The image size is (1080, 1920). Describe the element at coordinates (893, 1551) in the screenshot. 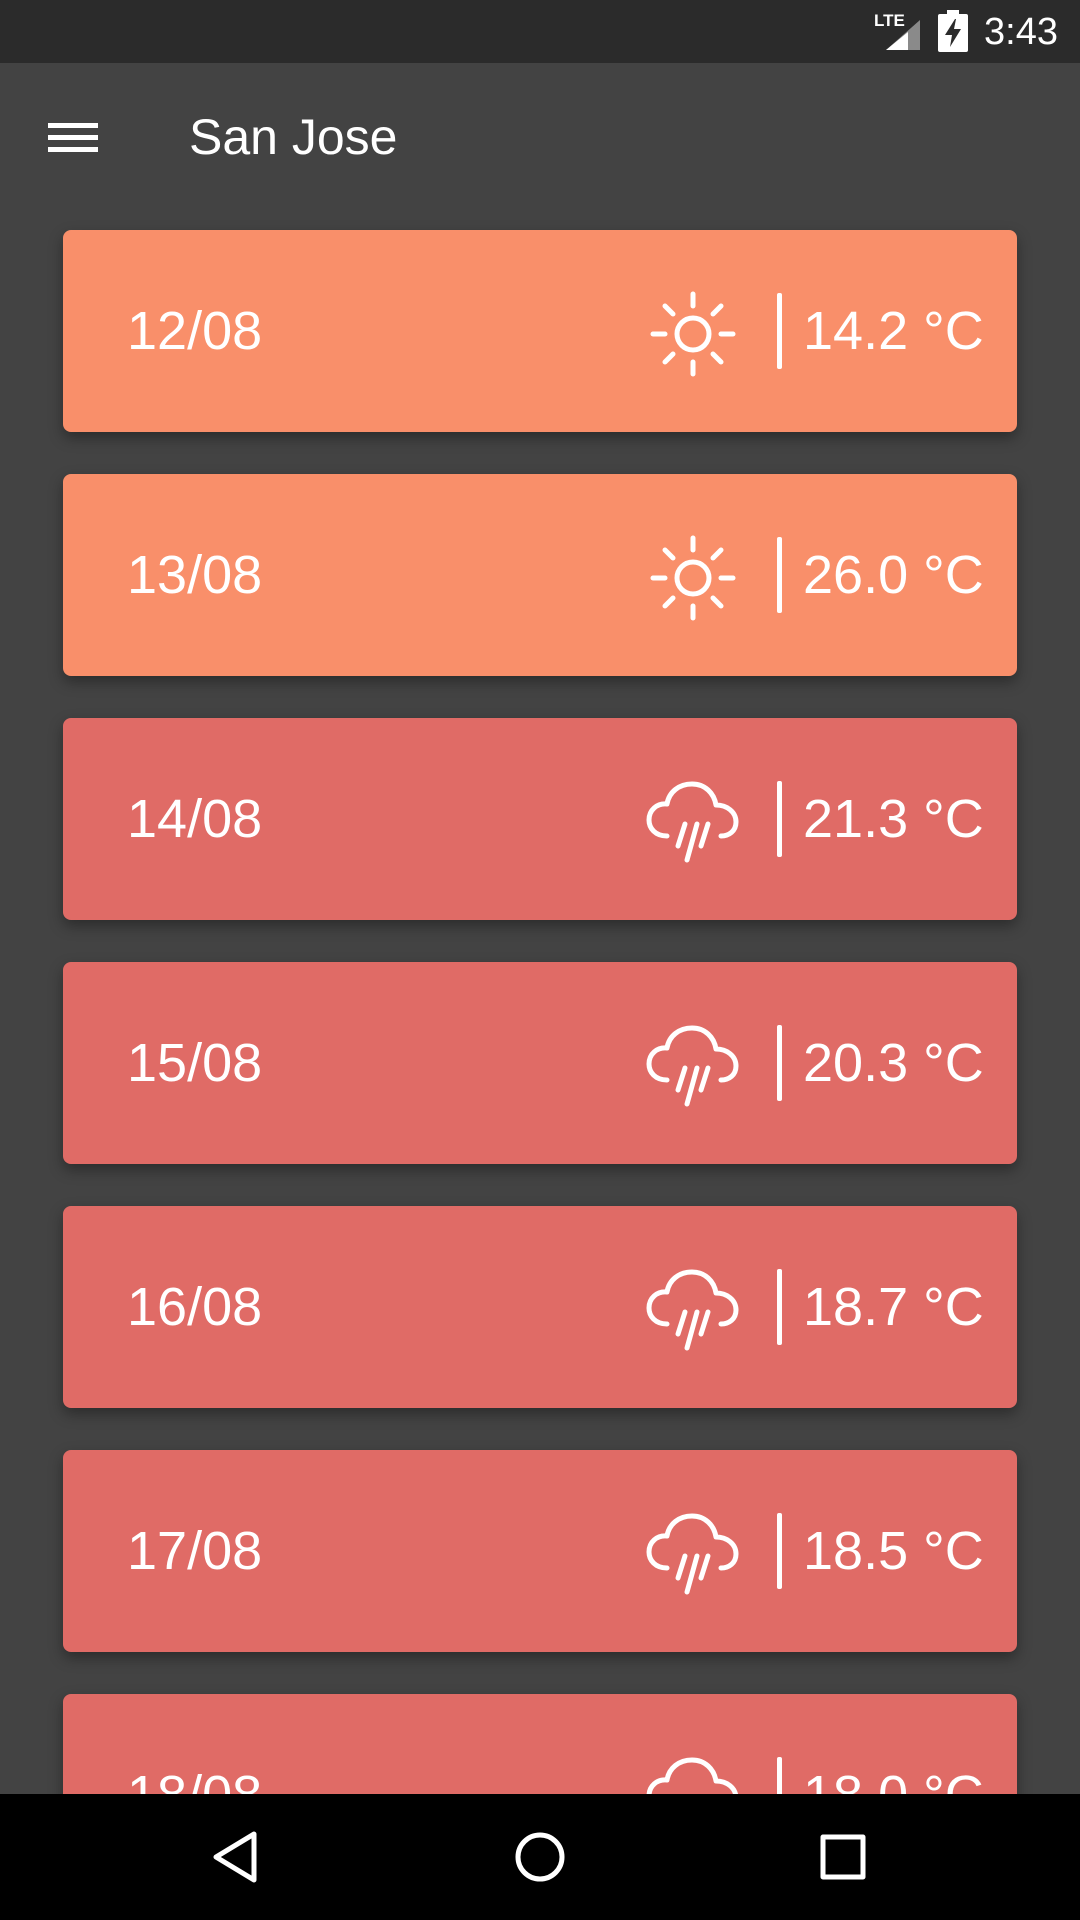

I see `forecast-temperature: 18.5 °C` at that location.